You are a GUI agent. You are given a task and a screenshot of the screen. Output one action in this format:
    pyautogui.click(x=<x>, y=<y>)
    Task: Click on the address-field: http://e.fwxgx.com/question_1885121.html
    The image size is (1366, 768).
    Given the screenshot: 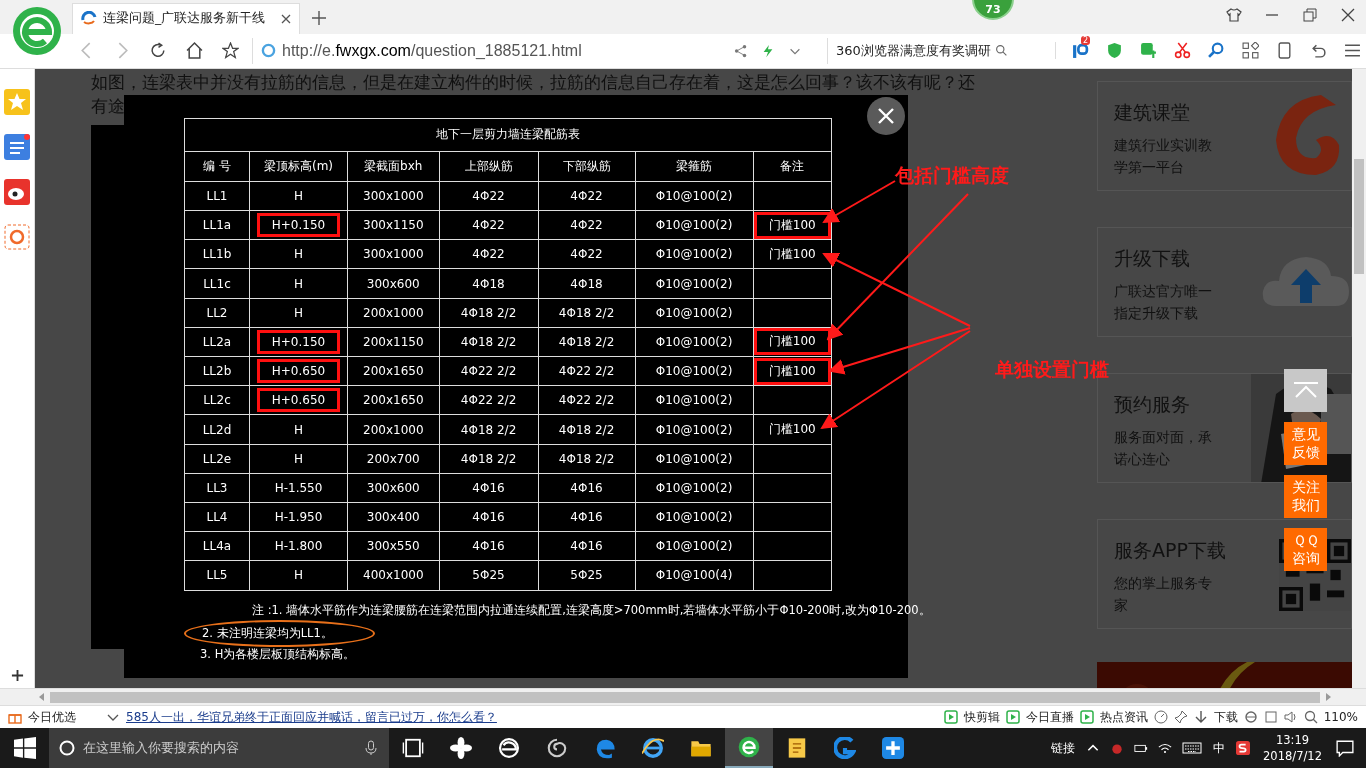 What is the action you would take?
    pyautogui.click(x=486, y=50)
    